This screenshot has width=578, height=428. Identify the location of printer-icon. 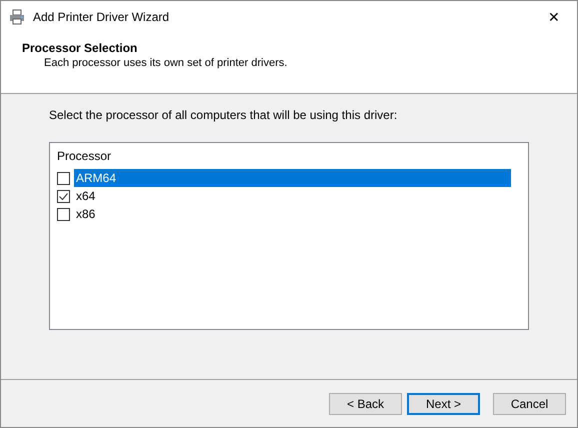
(17, 17).